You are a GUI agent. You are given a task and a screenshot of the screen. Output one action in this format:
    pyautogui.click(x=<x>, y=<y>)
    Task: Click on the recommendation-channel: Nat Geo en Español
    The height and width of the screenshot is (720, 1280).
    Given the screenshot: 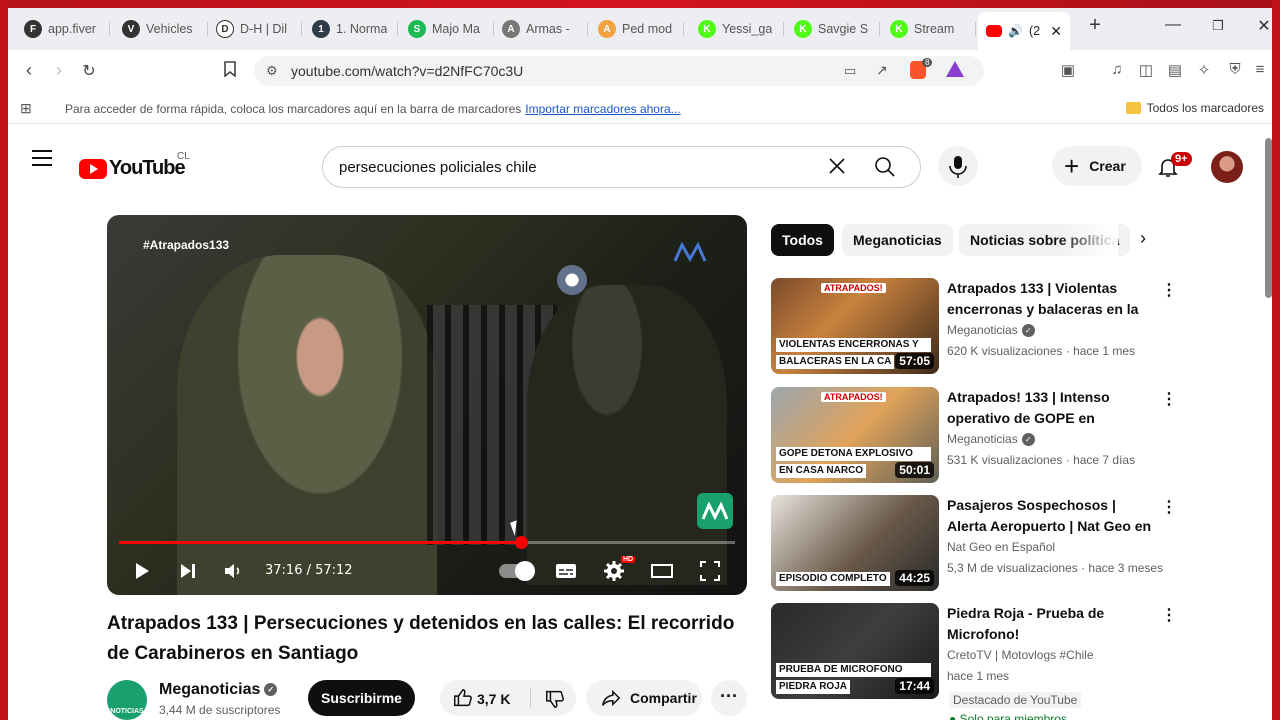 What is the action you would take?
    pyautogui.click(x=1001, y=547)
    